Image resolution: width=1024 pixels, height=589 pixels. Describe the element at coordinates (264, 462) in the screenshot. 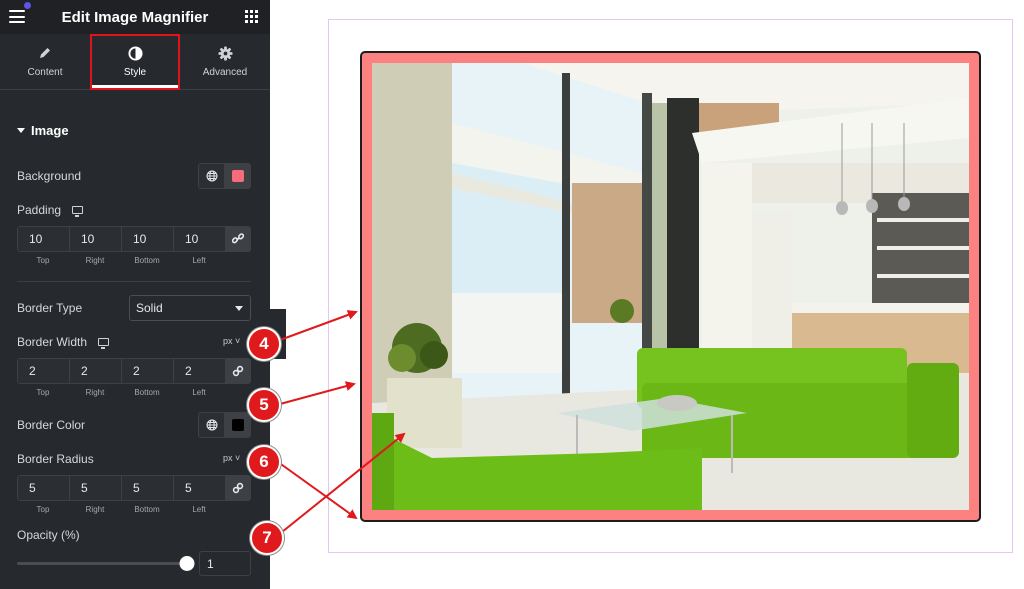

I see `callout-badge-6: 6` at that location.